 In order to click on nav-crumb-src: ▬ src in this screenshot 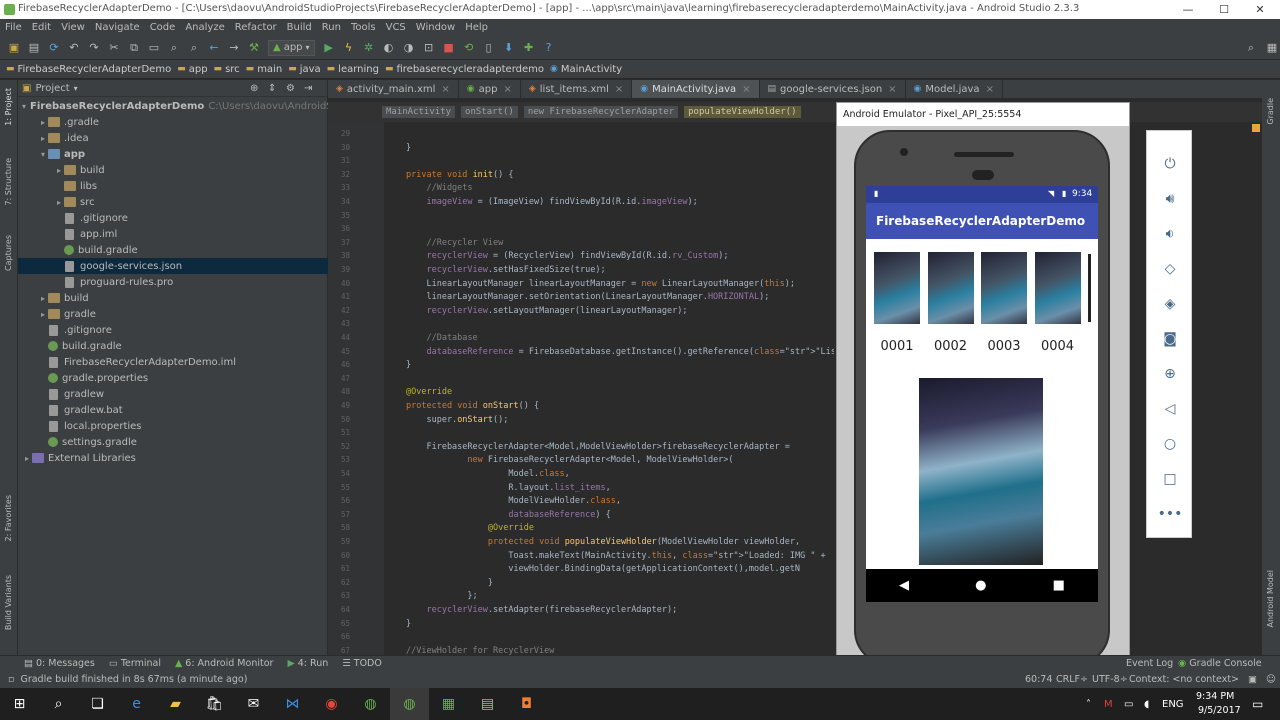, I will do `click(227, 69)`.